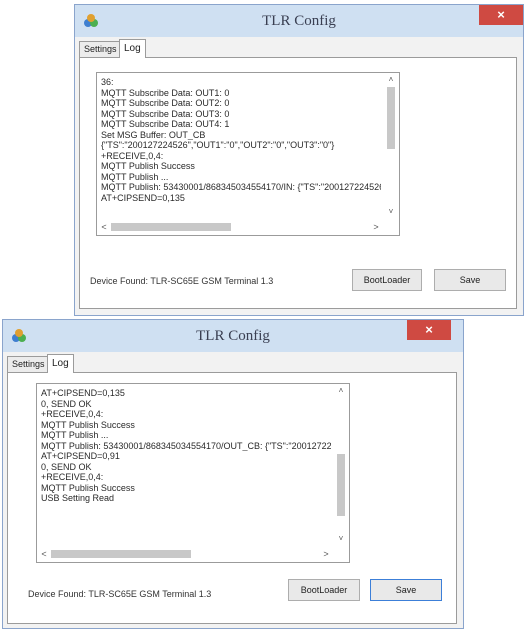 The image size is (524, 629). I want to click on log-line: MQTT Subscribe Data: OUT1: 0, so click(165, 92).